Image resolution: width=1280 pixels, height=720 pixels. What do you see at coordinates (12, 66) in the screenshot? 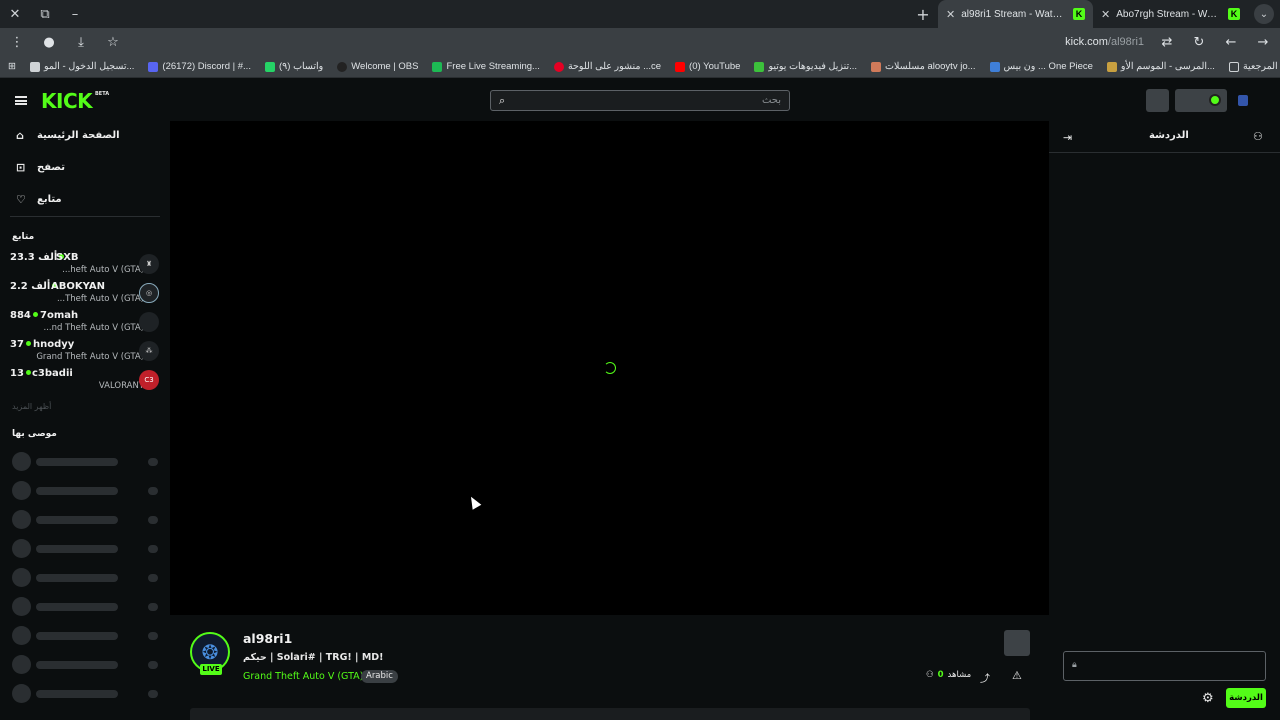
I see `bookmarks-extension-icon: ⊞` at bounding box center [12, 66].